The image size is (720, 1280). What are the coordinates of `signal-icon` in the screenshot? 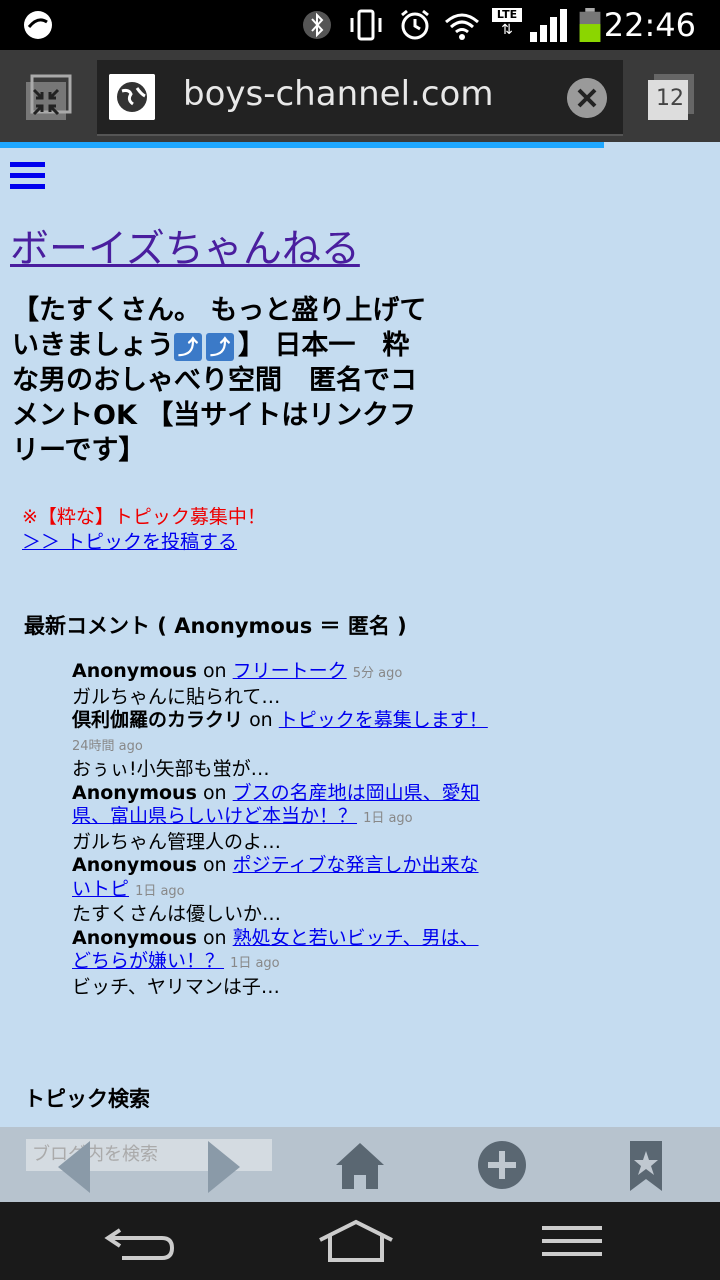 It's located at (548, 25).